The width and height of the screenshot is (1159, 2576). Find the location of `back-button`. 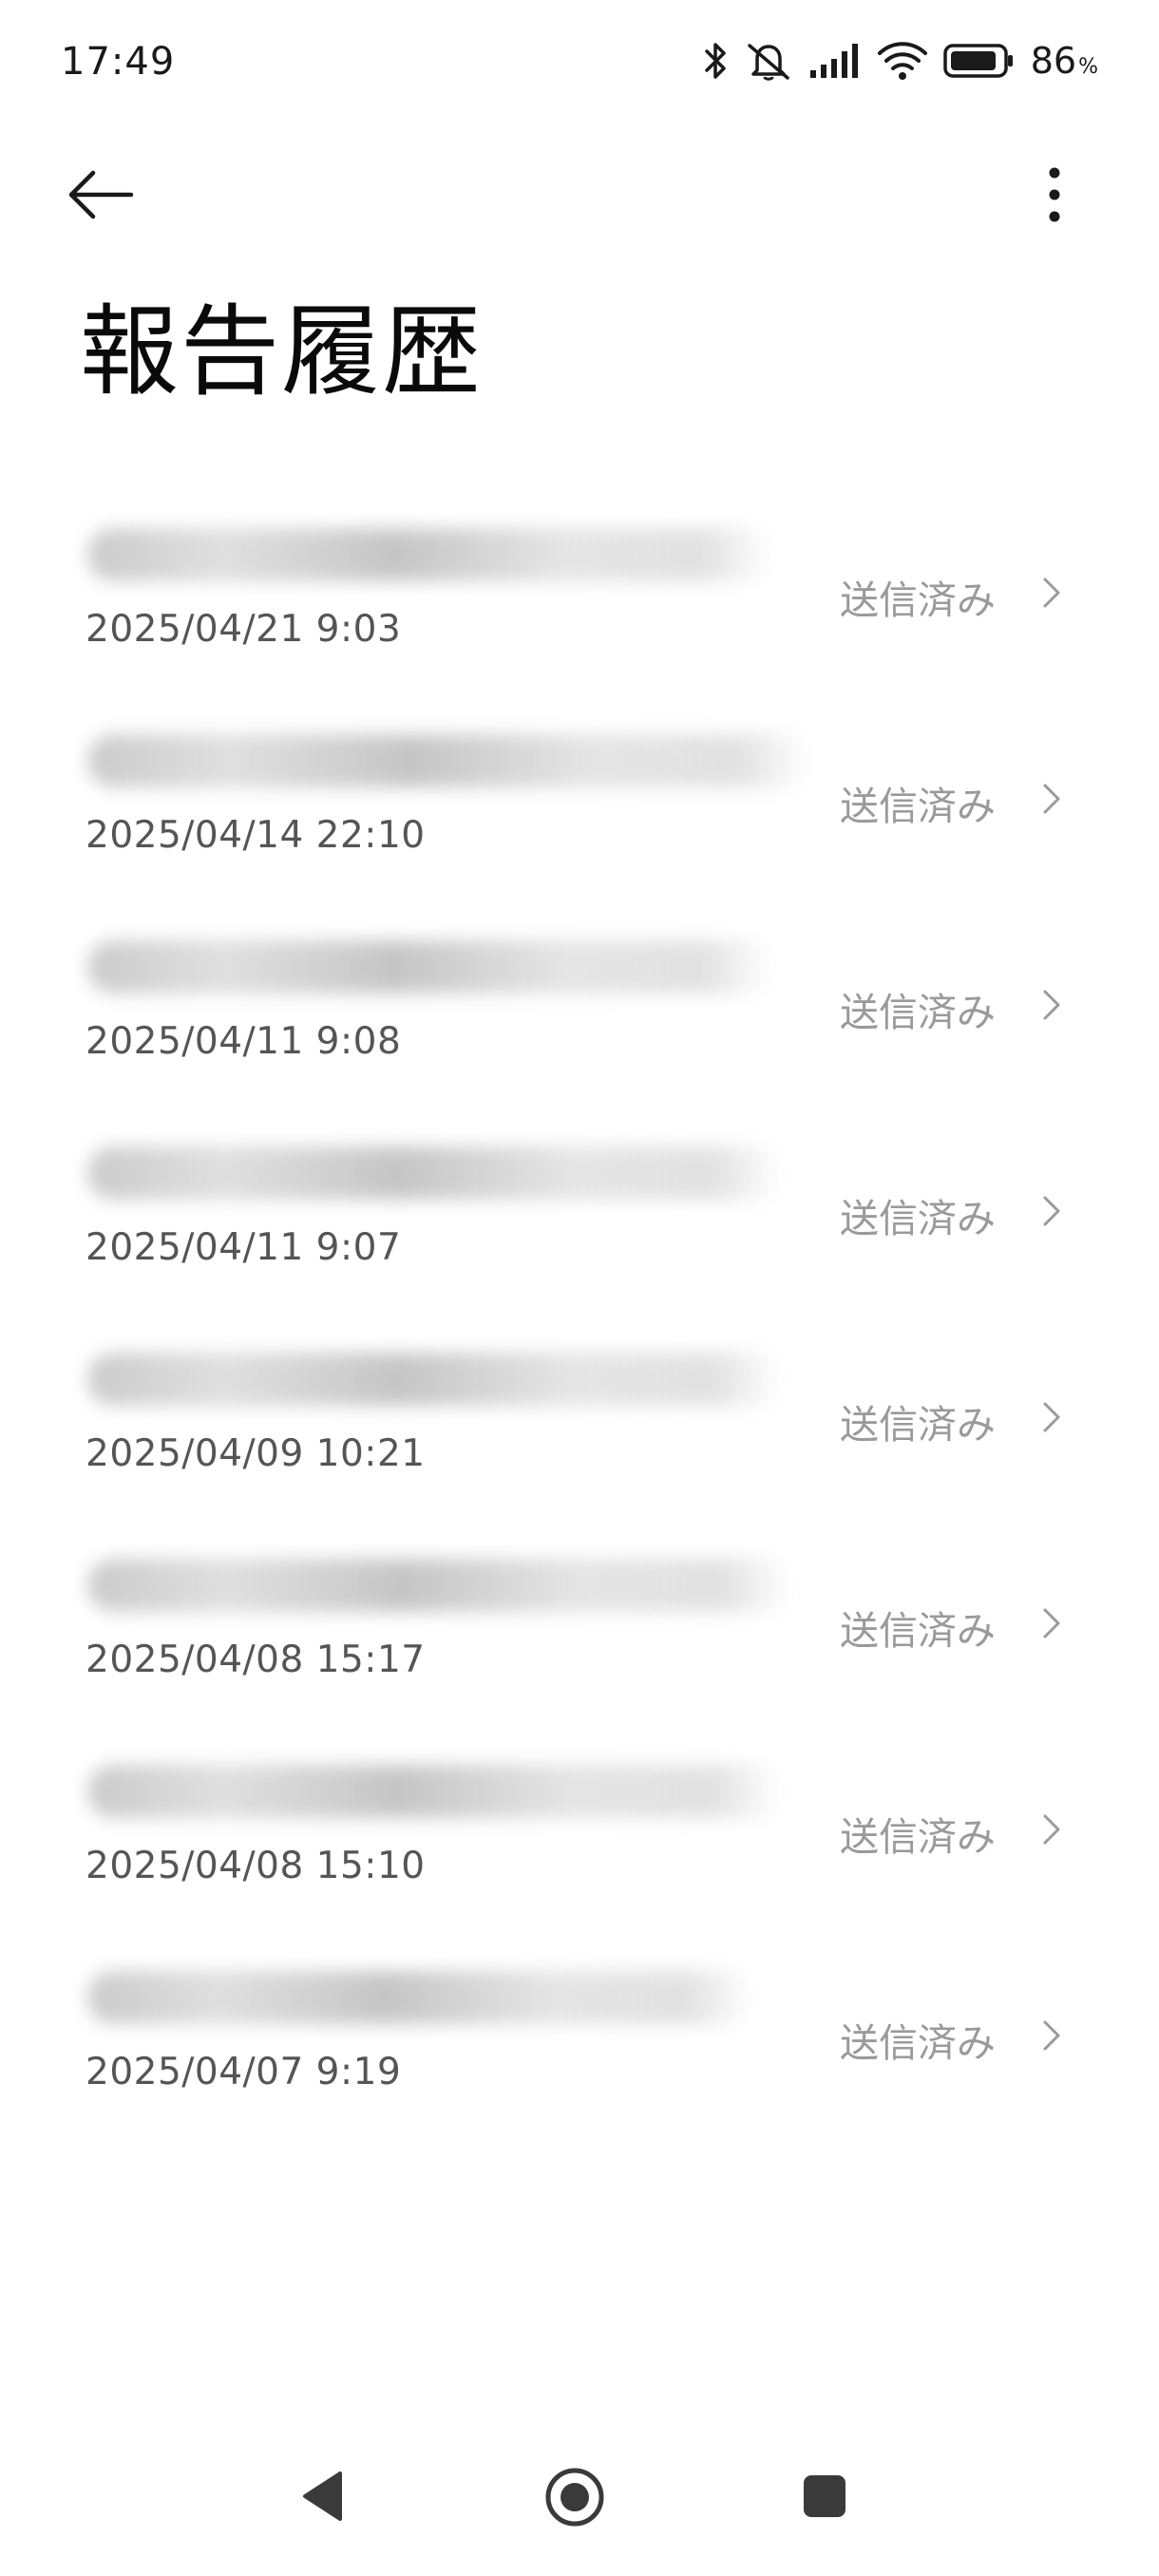

back-button is located at coordinates (118, 194).